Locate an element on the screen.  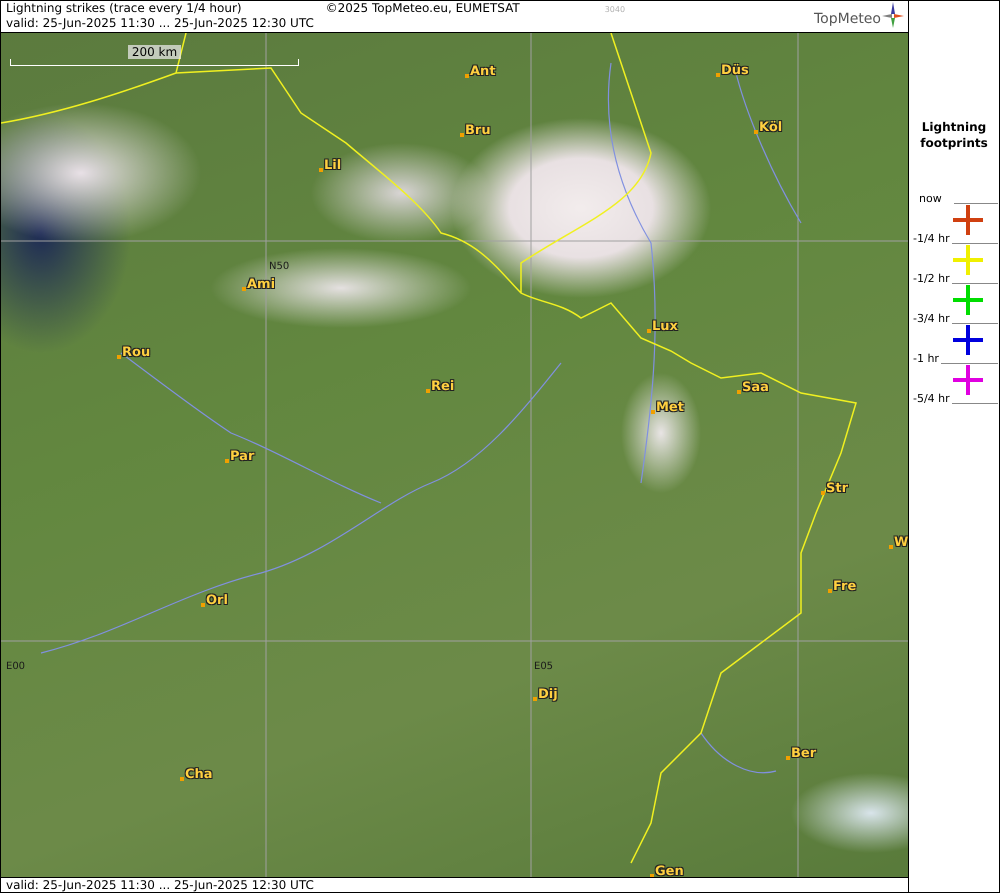
city-label: Orl is located at coordinates (217, 600).